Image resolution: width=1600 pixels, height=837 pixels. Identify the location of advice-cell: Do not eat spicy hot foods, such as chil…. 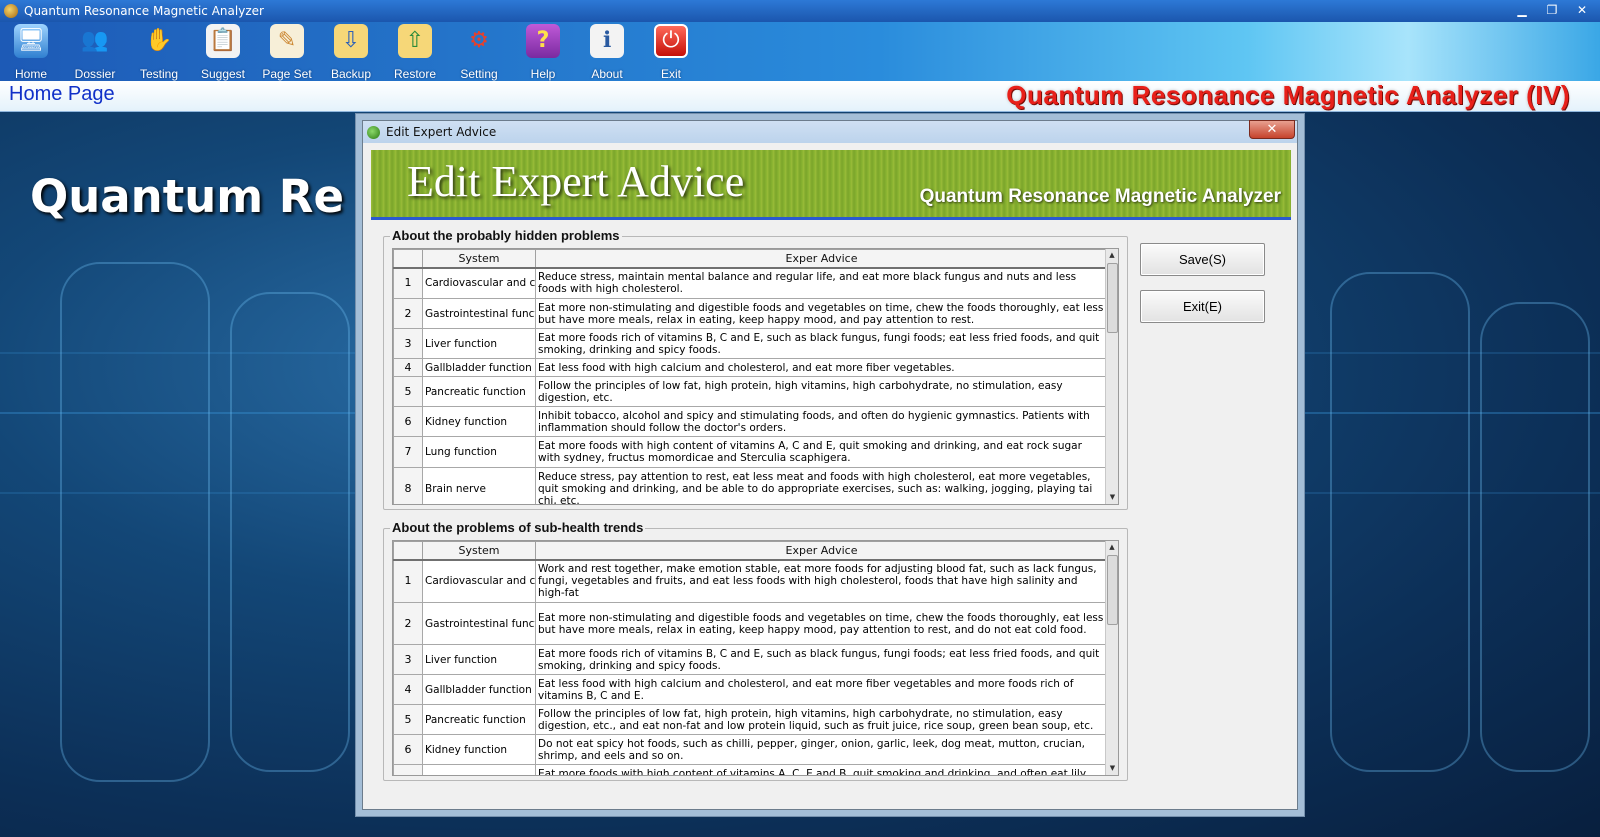
(821, 749).